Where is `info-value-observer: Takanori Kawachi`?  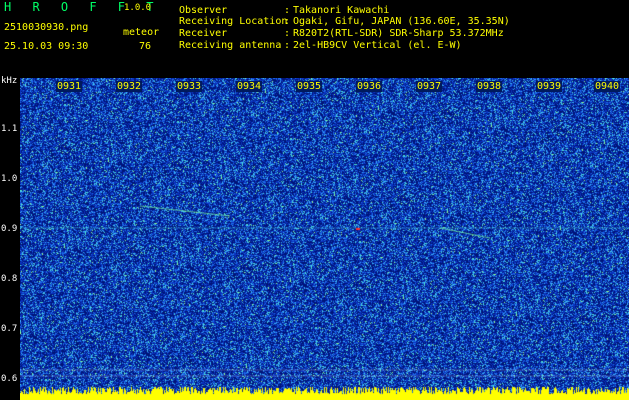
info-value-observer: Takanori Kawachi is located at coordinates (341, 10).